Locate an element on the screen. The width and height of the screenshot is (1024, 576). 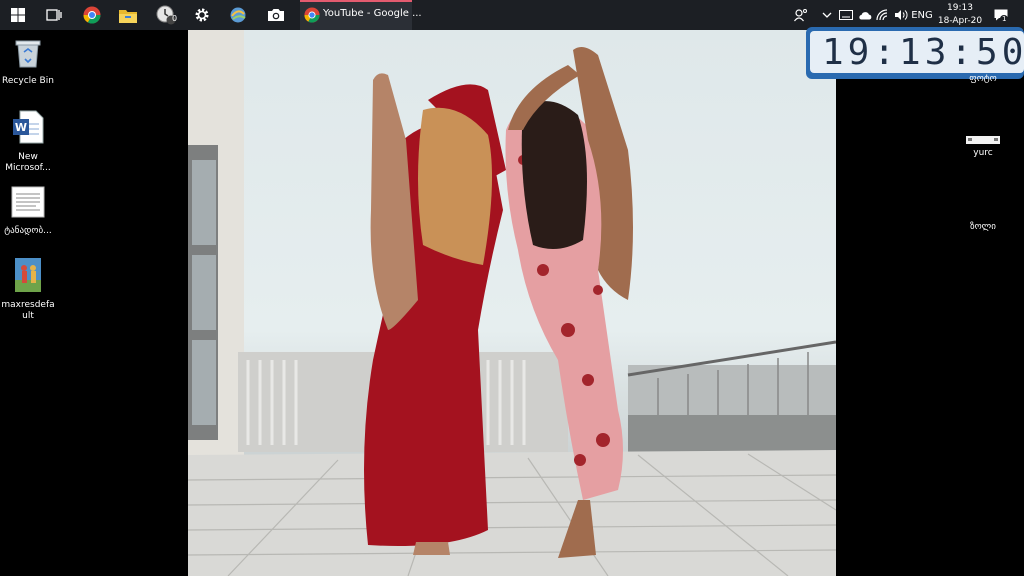
word-document-icon: W is located at coordinates (28, 127).